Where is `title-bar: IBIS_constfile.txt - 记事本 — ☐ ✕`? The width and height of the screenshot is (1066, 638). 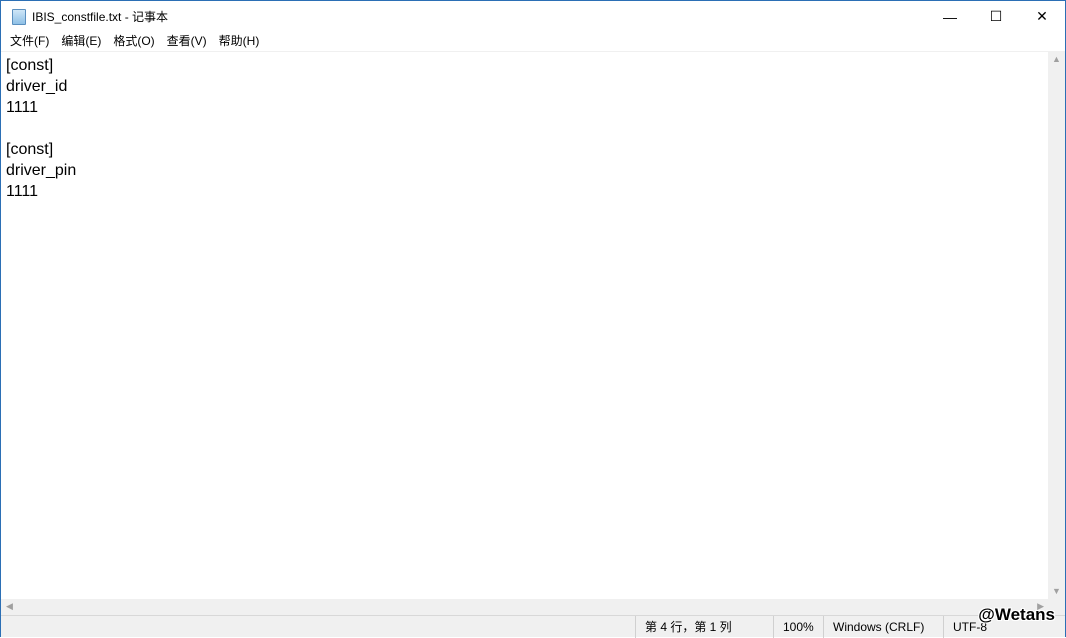
title-bar: IBIS_constfile.txt - 记事本 — ☐ ✕ is located at coordinates (533, 16).